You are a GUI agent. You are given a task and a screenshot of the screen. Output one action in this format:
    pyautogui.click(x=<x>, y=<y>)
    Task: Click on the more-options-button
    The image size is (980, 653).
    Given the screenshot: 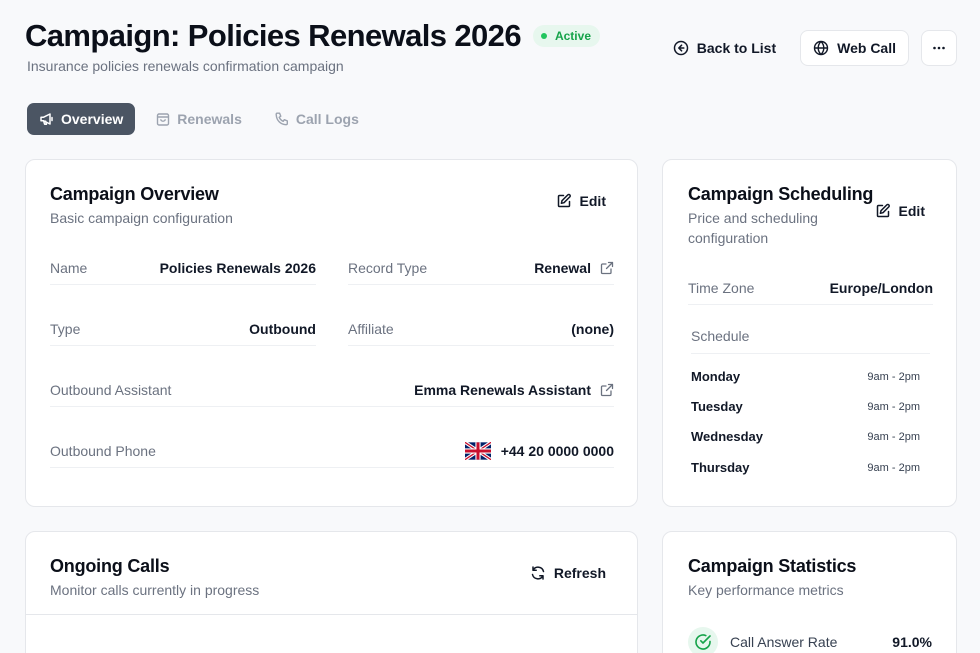 What is the action you would take?
    pyautogui.click(x=939, y=48)
    